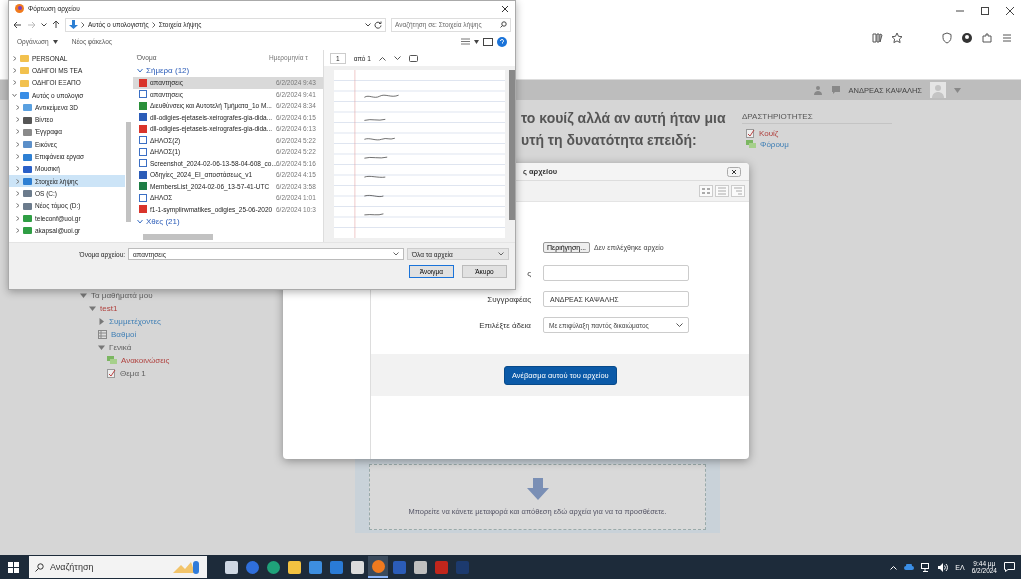 The image size is (1021, 579). Describe the element at coordinates (228, 70) in the screenshot. I see `group-header: Σήμερα (12)` at that location.